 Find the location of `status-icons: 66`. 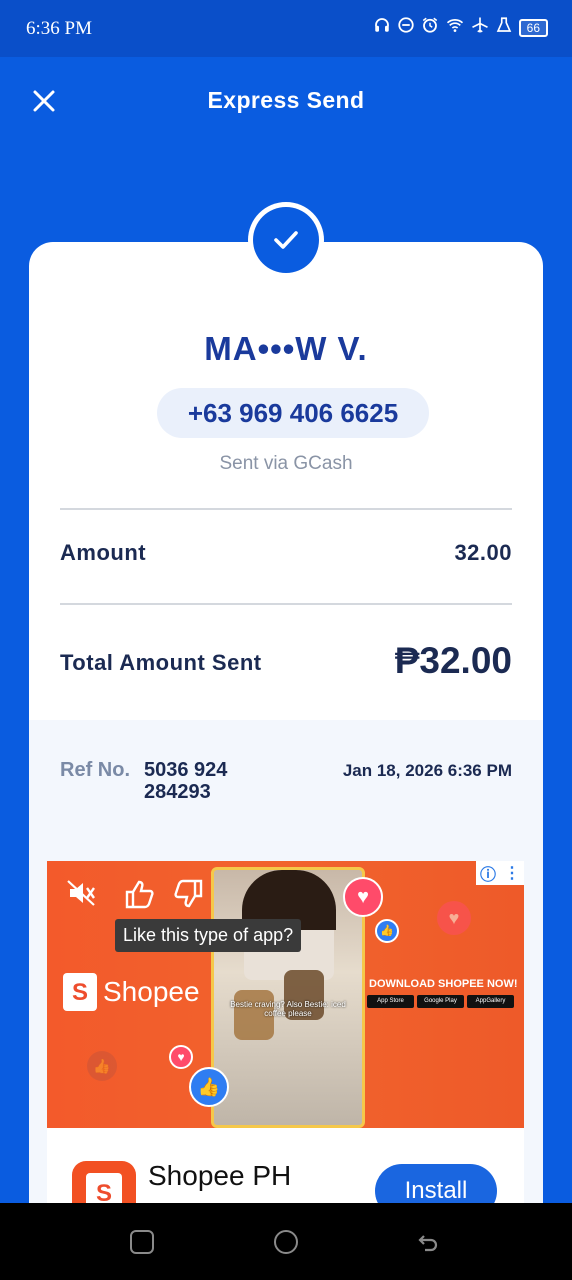

status-icons: 66 is located at coordinates (460, 28).